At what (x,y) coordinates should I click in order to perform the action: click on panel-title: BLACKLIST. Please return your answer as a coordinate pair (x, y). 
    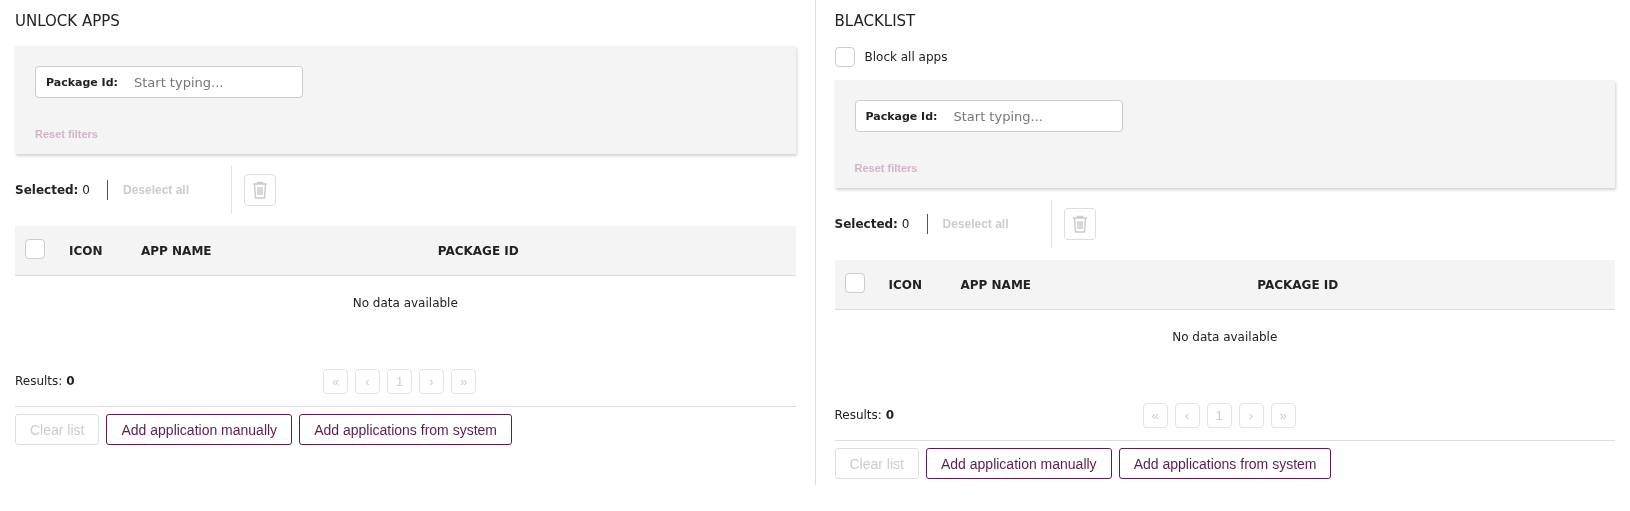
    Looking at the image, I should click on (875, 21).